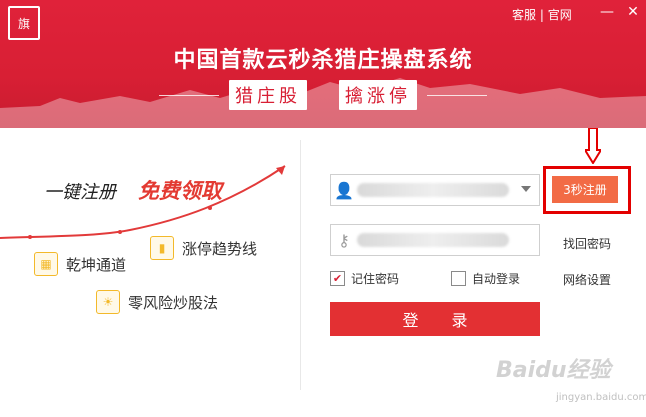 Image resolution: width=646 pixels, height=417 pixels. Describe the element at coordinates (496, 279) in the screenshot. I see `auto-login-label: 自动登录` at that location.